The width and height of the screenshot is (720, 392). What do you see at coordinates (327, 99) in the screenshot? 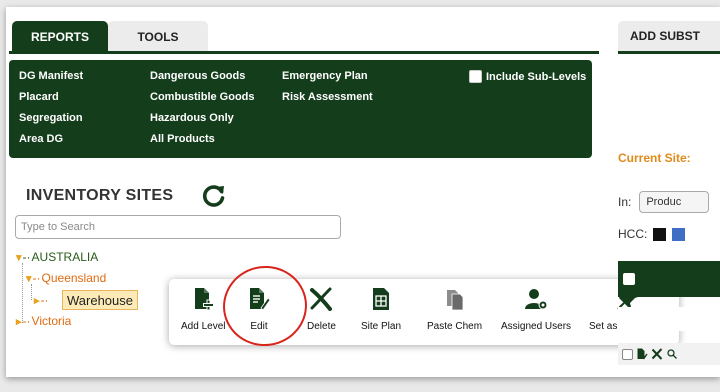
I see `menu-item-risk-assessment: Risk Assessment` at bounding box center [327, 99].